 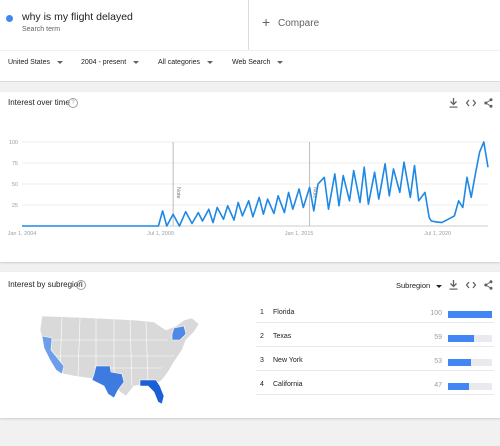 I want to click on compare-label: Compare, so click(x=298, y=23).